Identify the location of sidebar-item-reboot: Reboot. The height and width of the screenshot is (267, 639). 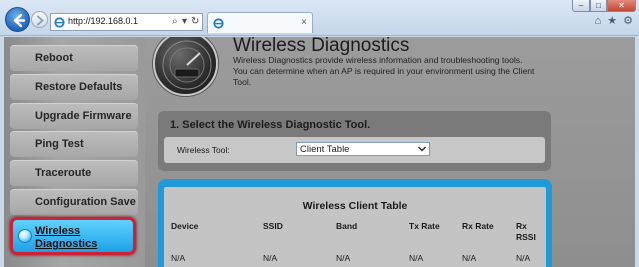
(74, 58).